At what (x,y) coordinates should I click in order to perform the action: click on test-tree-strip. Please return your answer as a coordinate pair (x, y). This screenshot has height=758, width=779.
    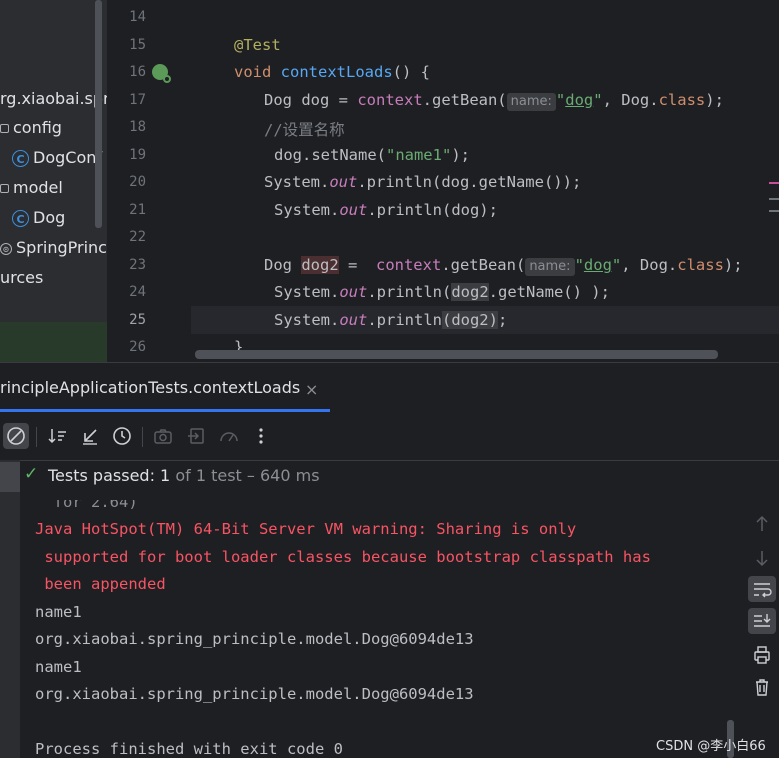
    Looking at the image, I should click on (10, 609).